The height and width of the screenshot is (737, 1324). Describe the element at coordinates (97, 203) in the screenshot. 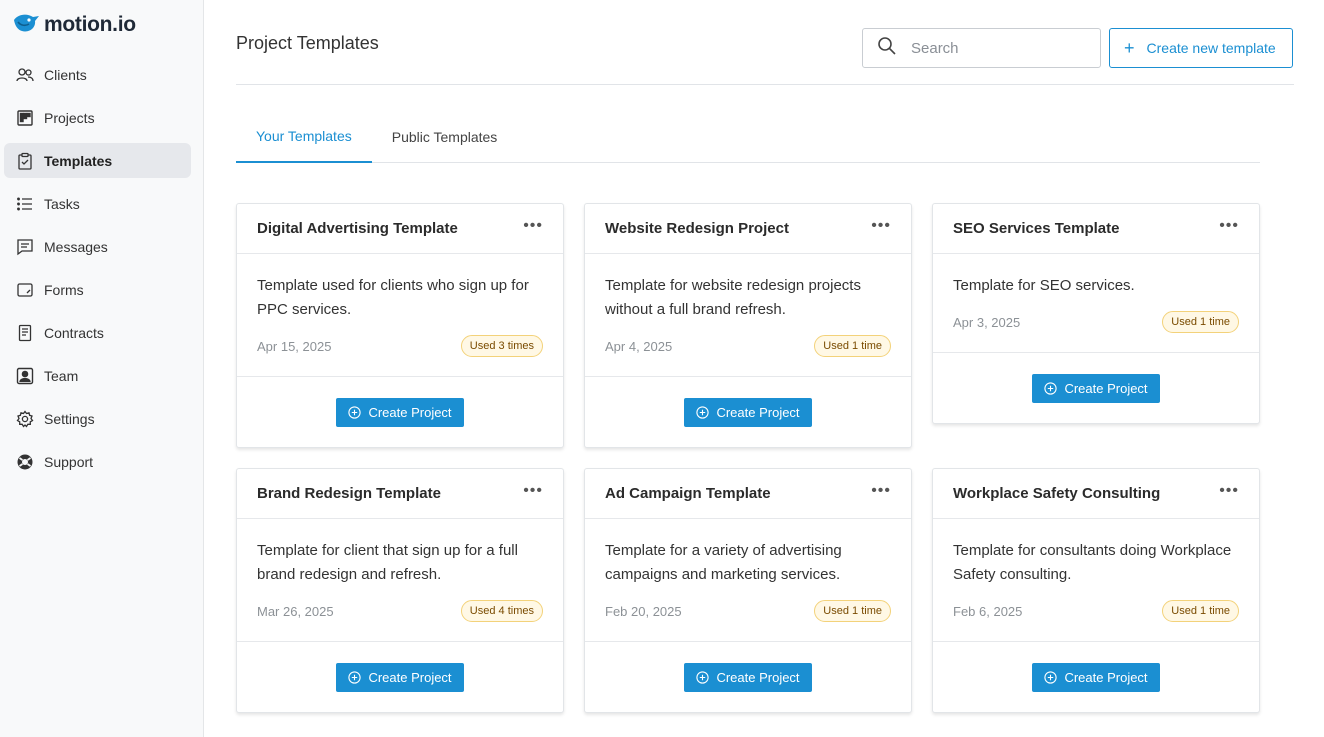

I see `sidebar-item-tasks: Tasks` at that location.